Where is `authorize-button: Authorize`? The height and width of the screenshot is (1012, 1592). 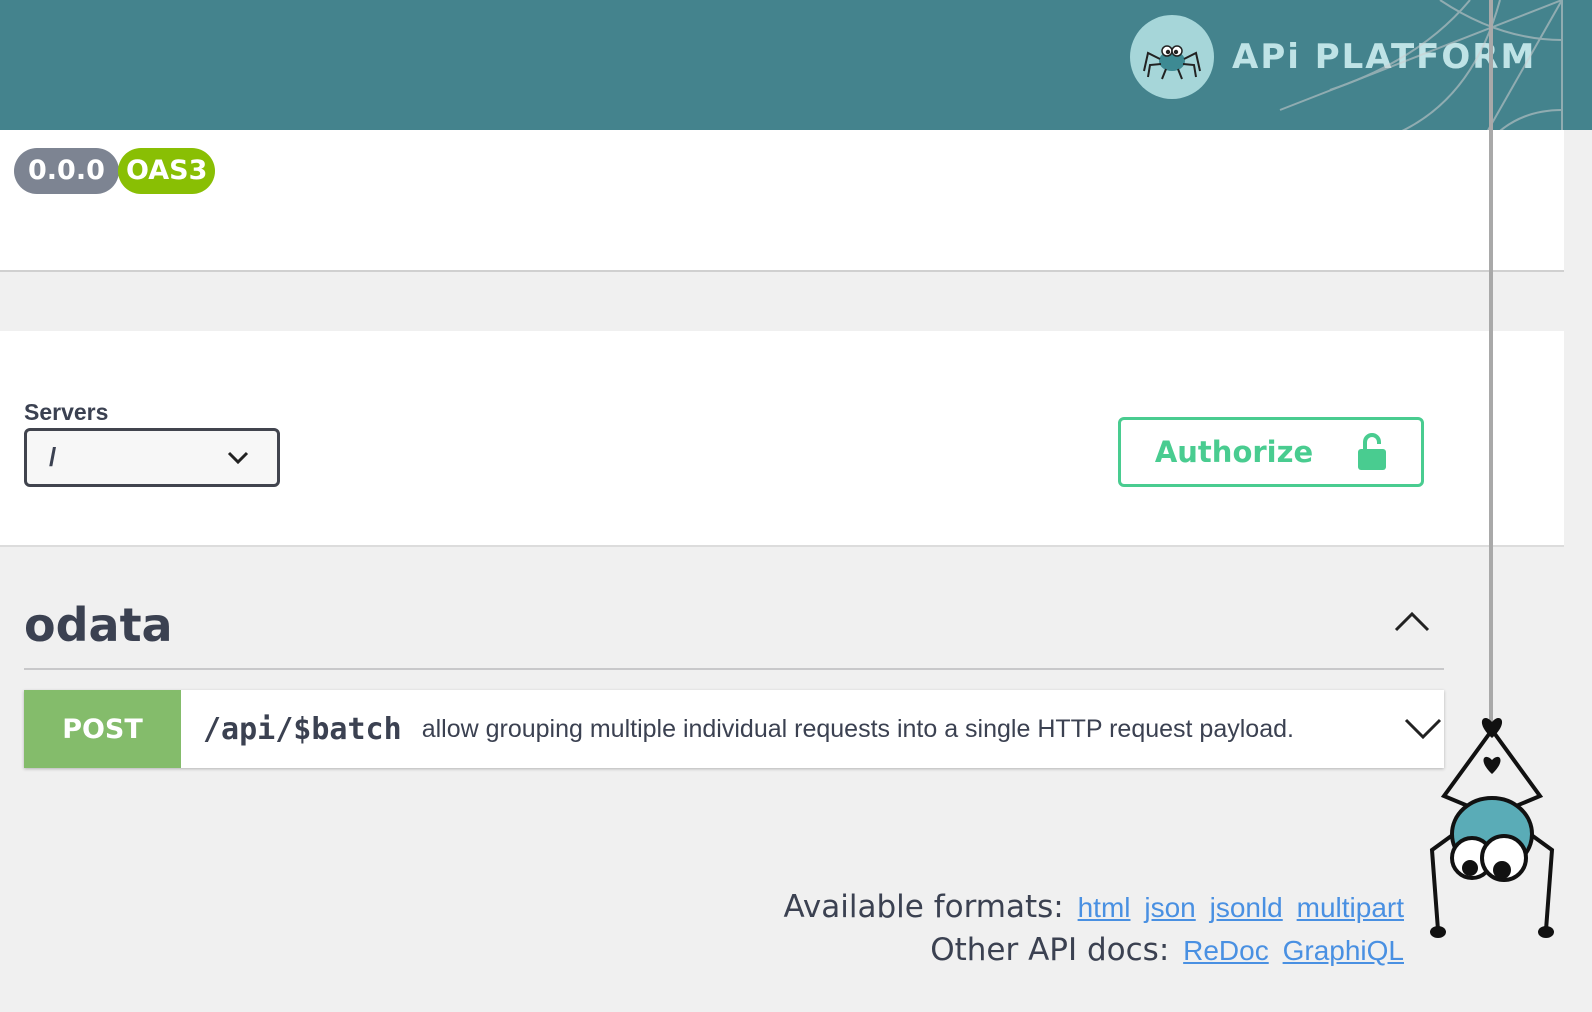
authorize-button: Authorize is located at coordinates (1271, 452).